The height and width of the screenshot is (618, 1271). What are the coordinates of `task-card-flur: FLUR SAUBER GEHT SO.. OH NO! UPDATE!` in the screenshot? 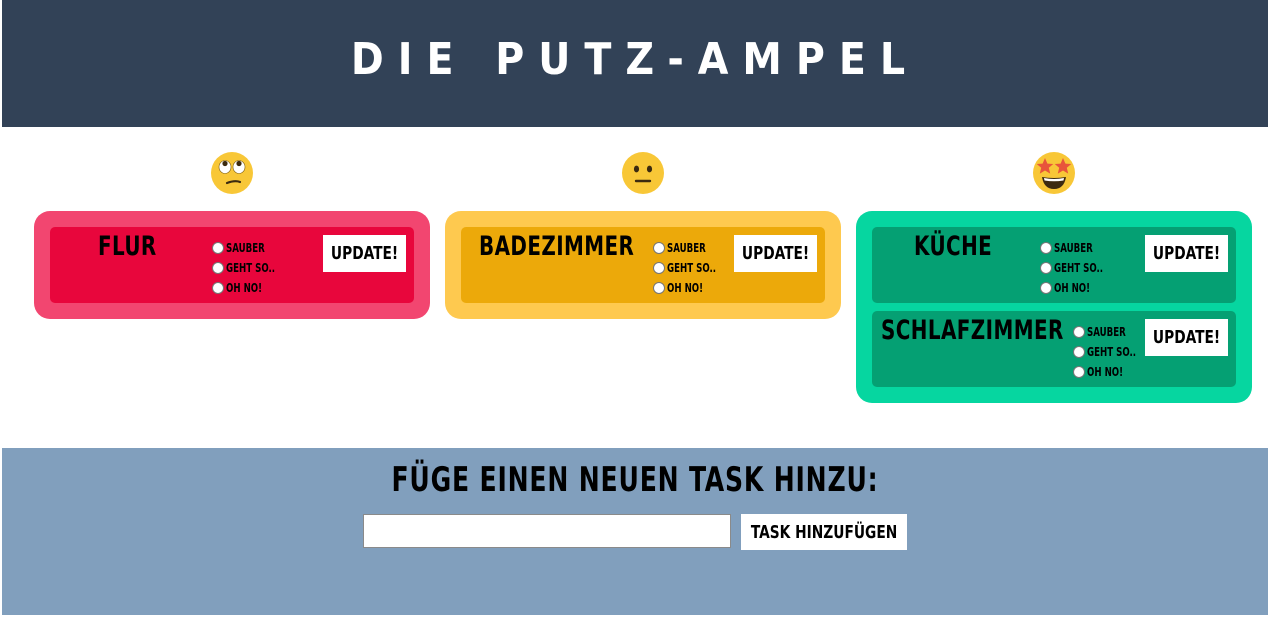 It's located at (232, 265).